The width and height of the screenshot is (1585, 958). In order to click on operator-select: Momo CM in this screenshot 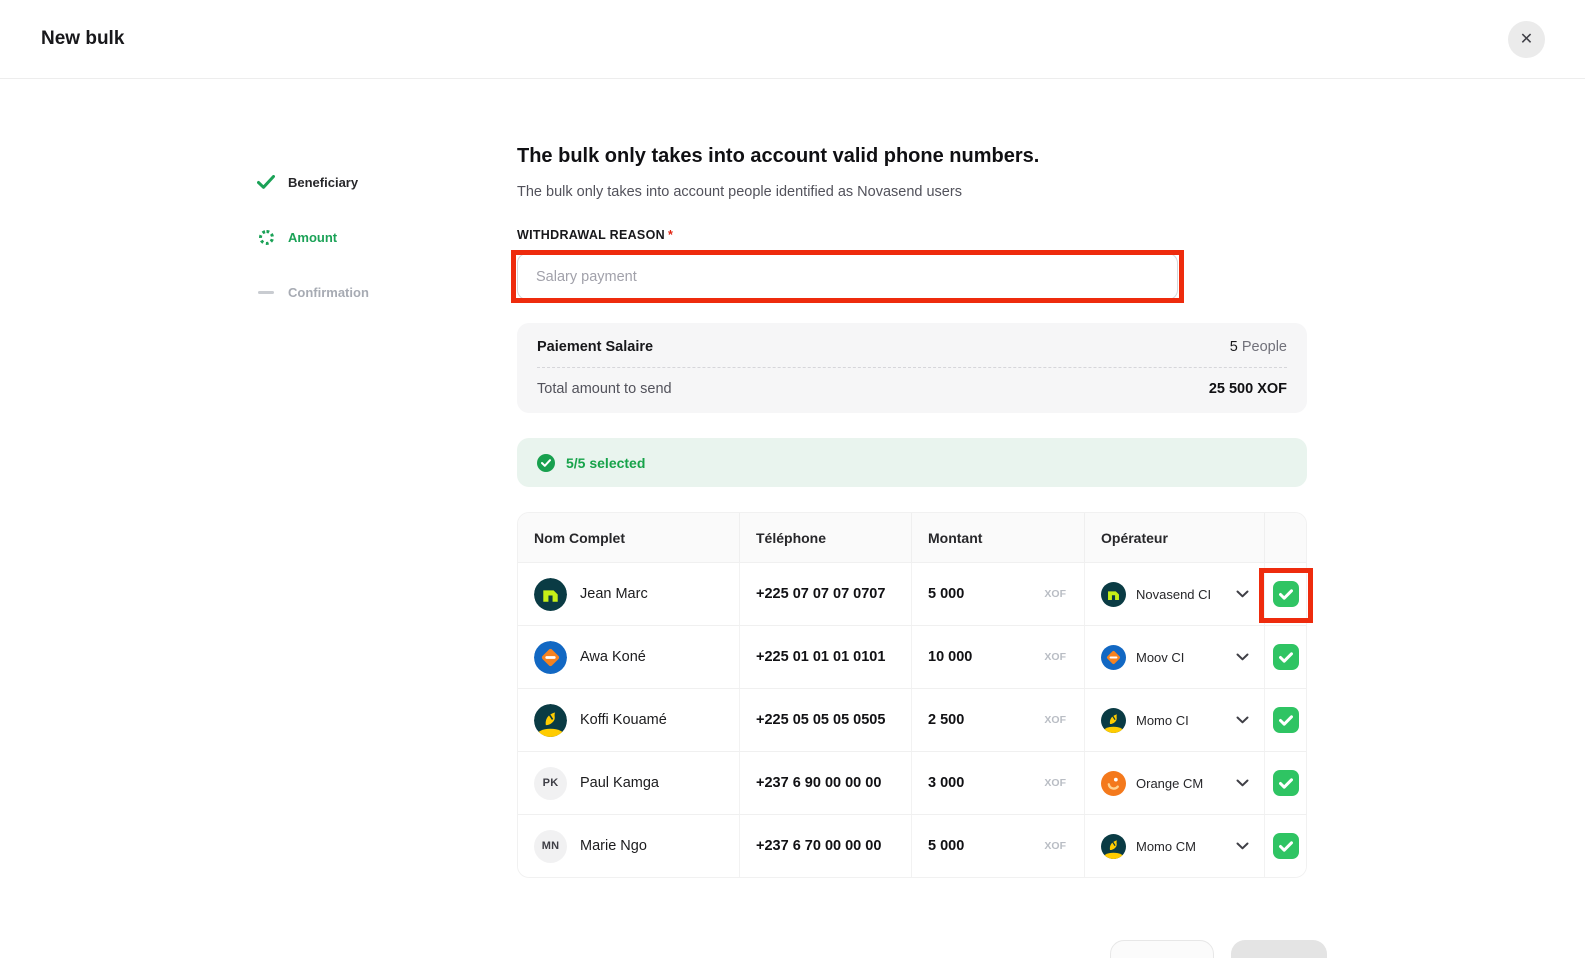, I will do `click(1175, 846)`.